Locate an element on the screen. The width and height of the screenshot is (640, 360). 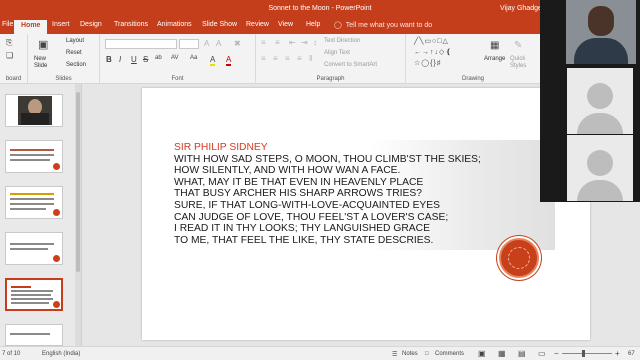
underline-button: U is located at coordinates (134, 59).